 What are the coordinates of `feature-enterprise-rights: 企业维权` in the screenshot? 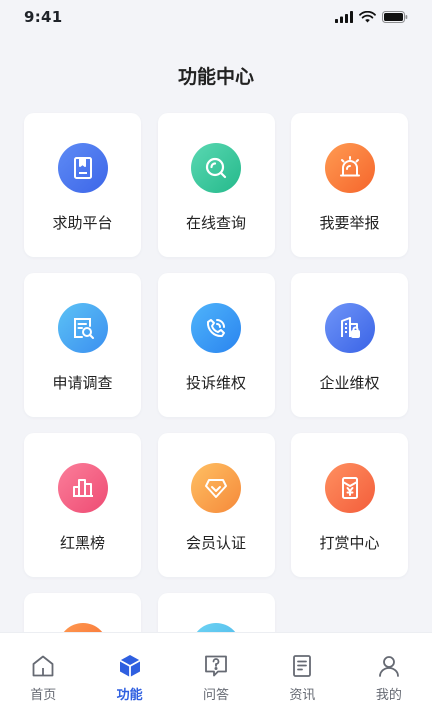 It's located at (349, 345).